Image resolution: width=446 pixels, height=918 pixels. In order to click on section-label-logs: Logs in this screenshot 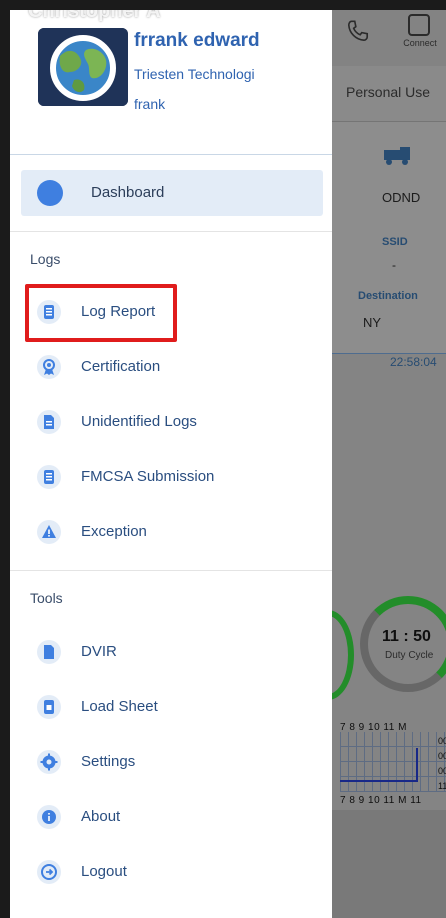, I will do `click(45, 259)`.